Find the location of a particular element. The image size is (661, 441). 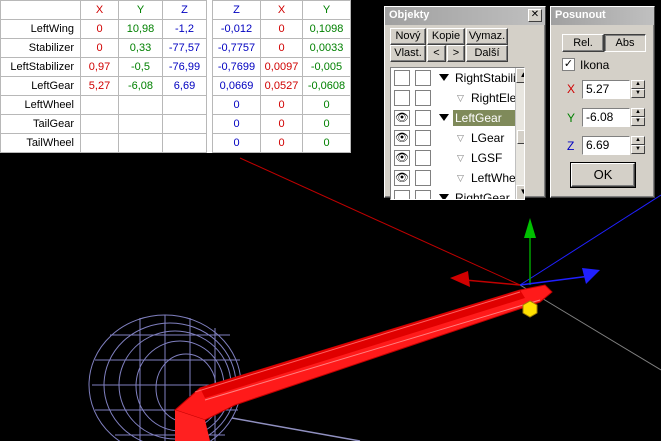

tree-item-rightgear: RightGear is located at coordinates (457, 193).